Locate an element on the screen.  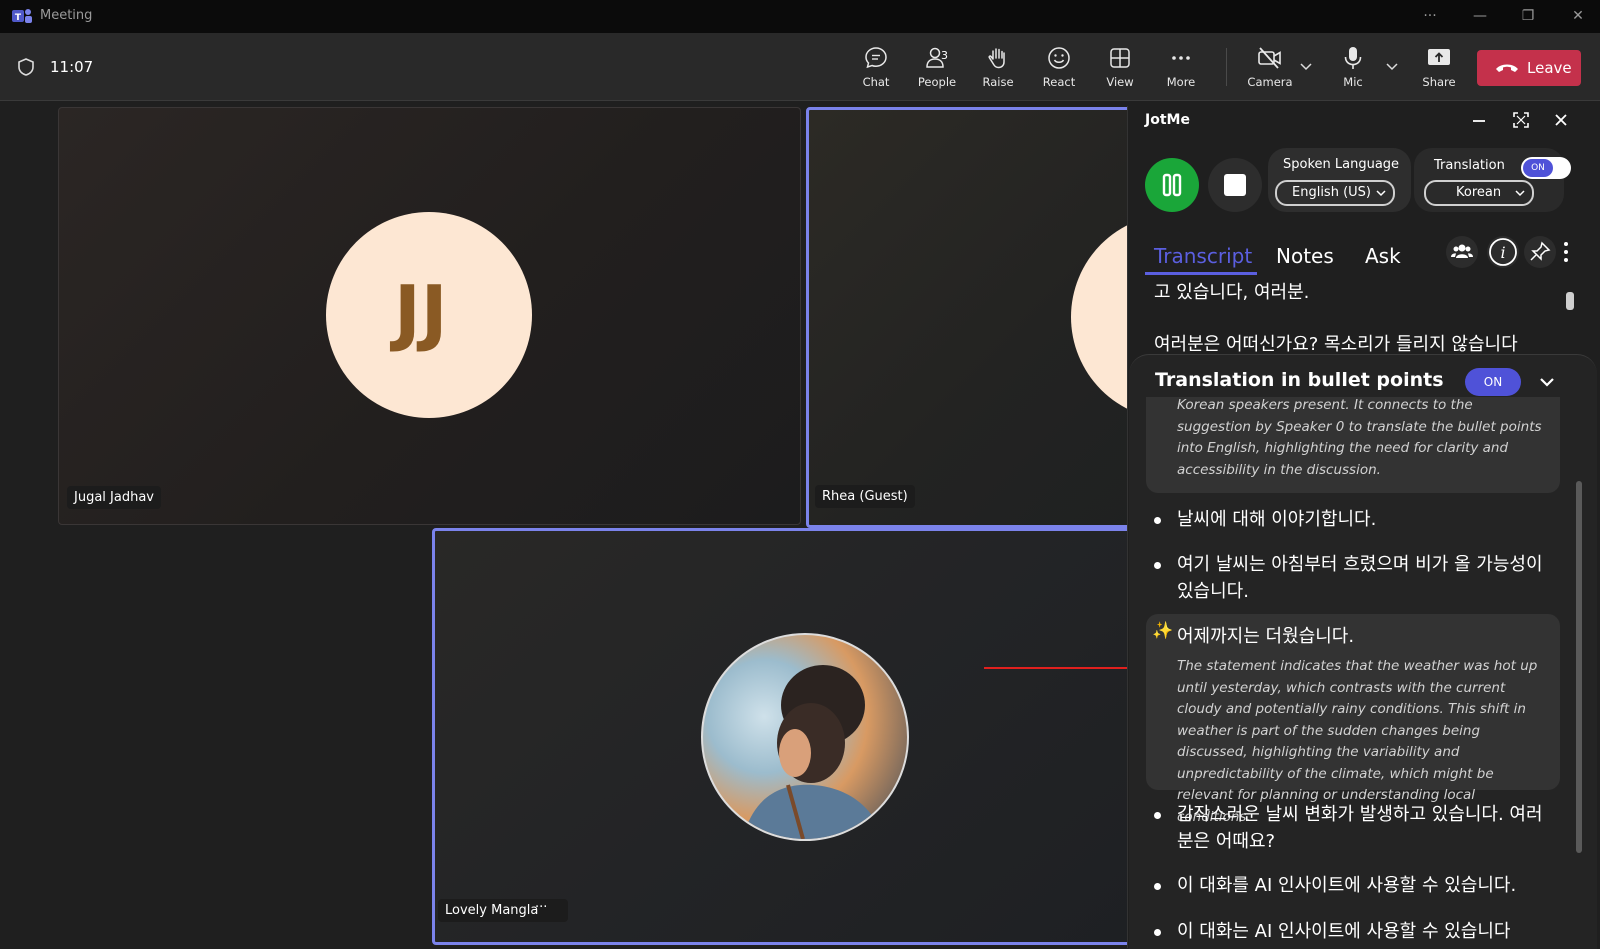
react-button: React is located at coordinates (1059, 69).